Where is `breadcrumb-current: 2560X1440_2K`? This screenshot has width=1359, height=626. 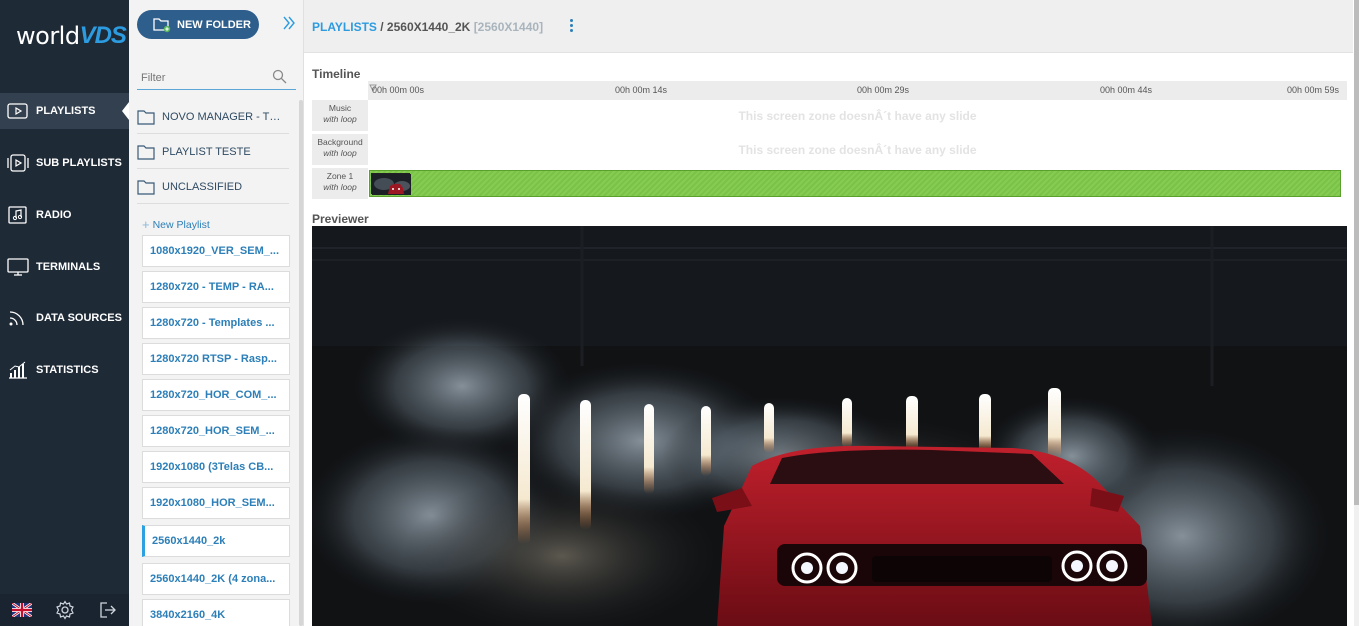 breadcrumb-current: 2560X1440_2K is located at coordinates (428, 27).